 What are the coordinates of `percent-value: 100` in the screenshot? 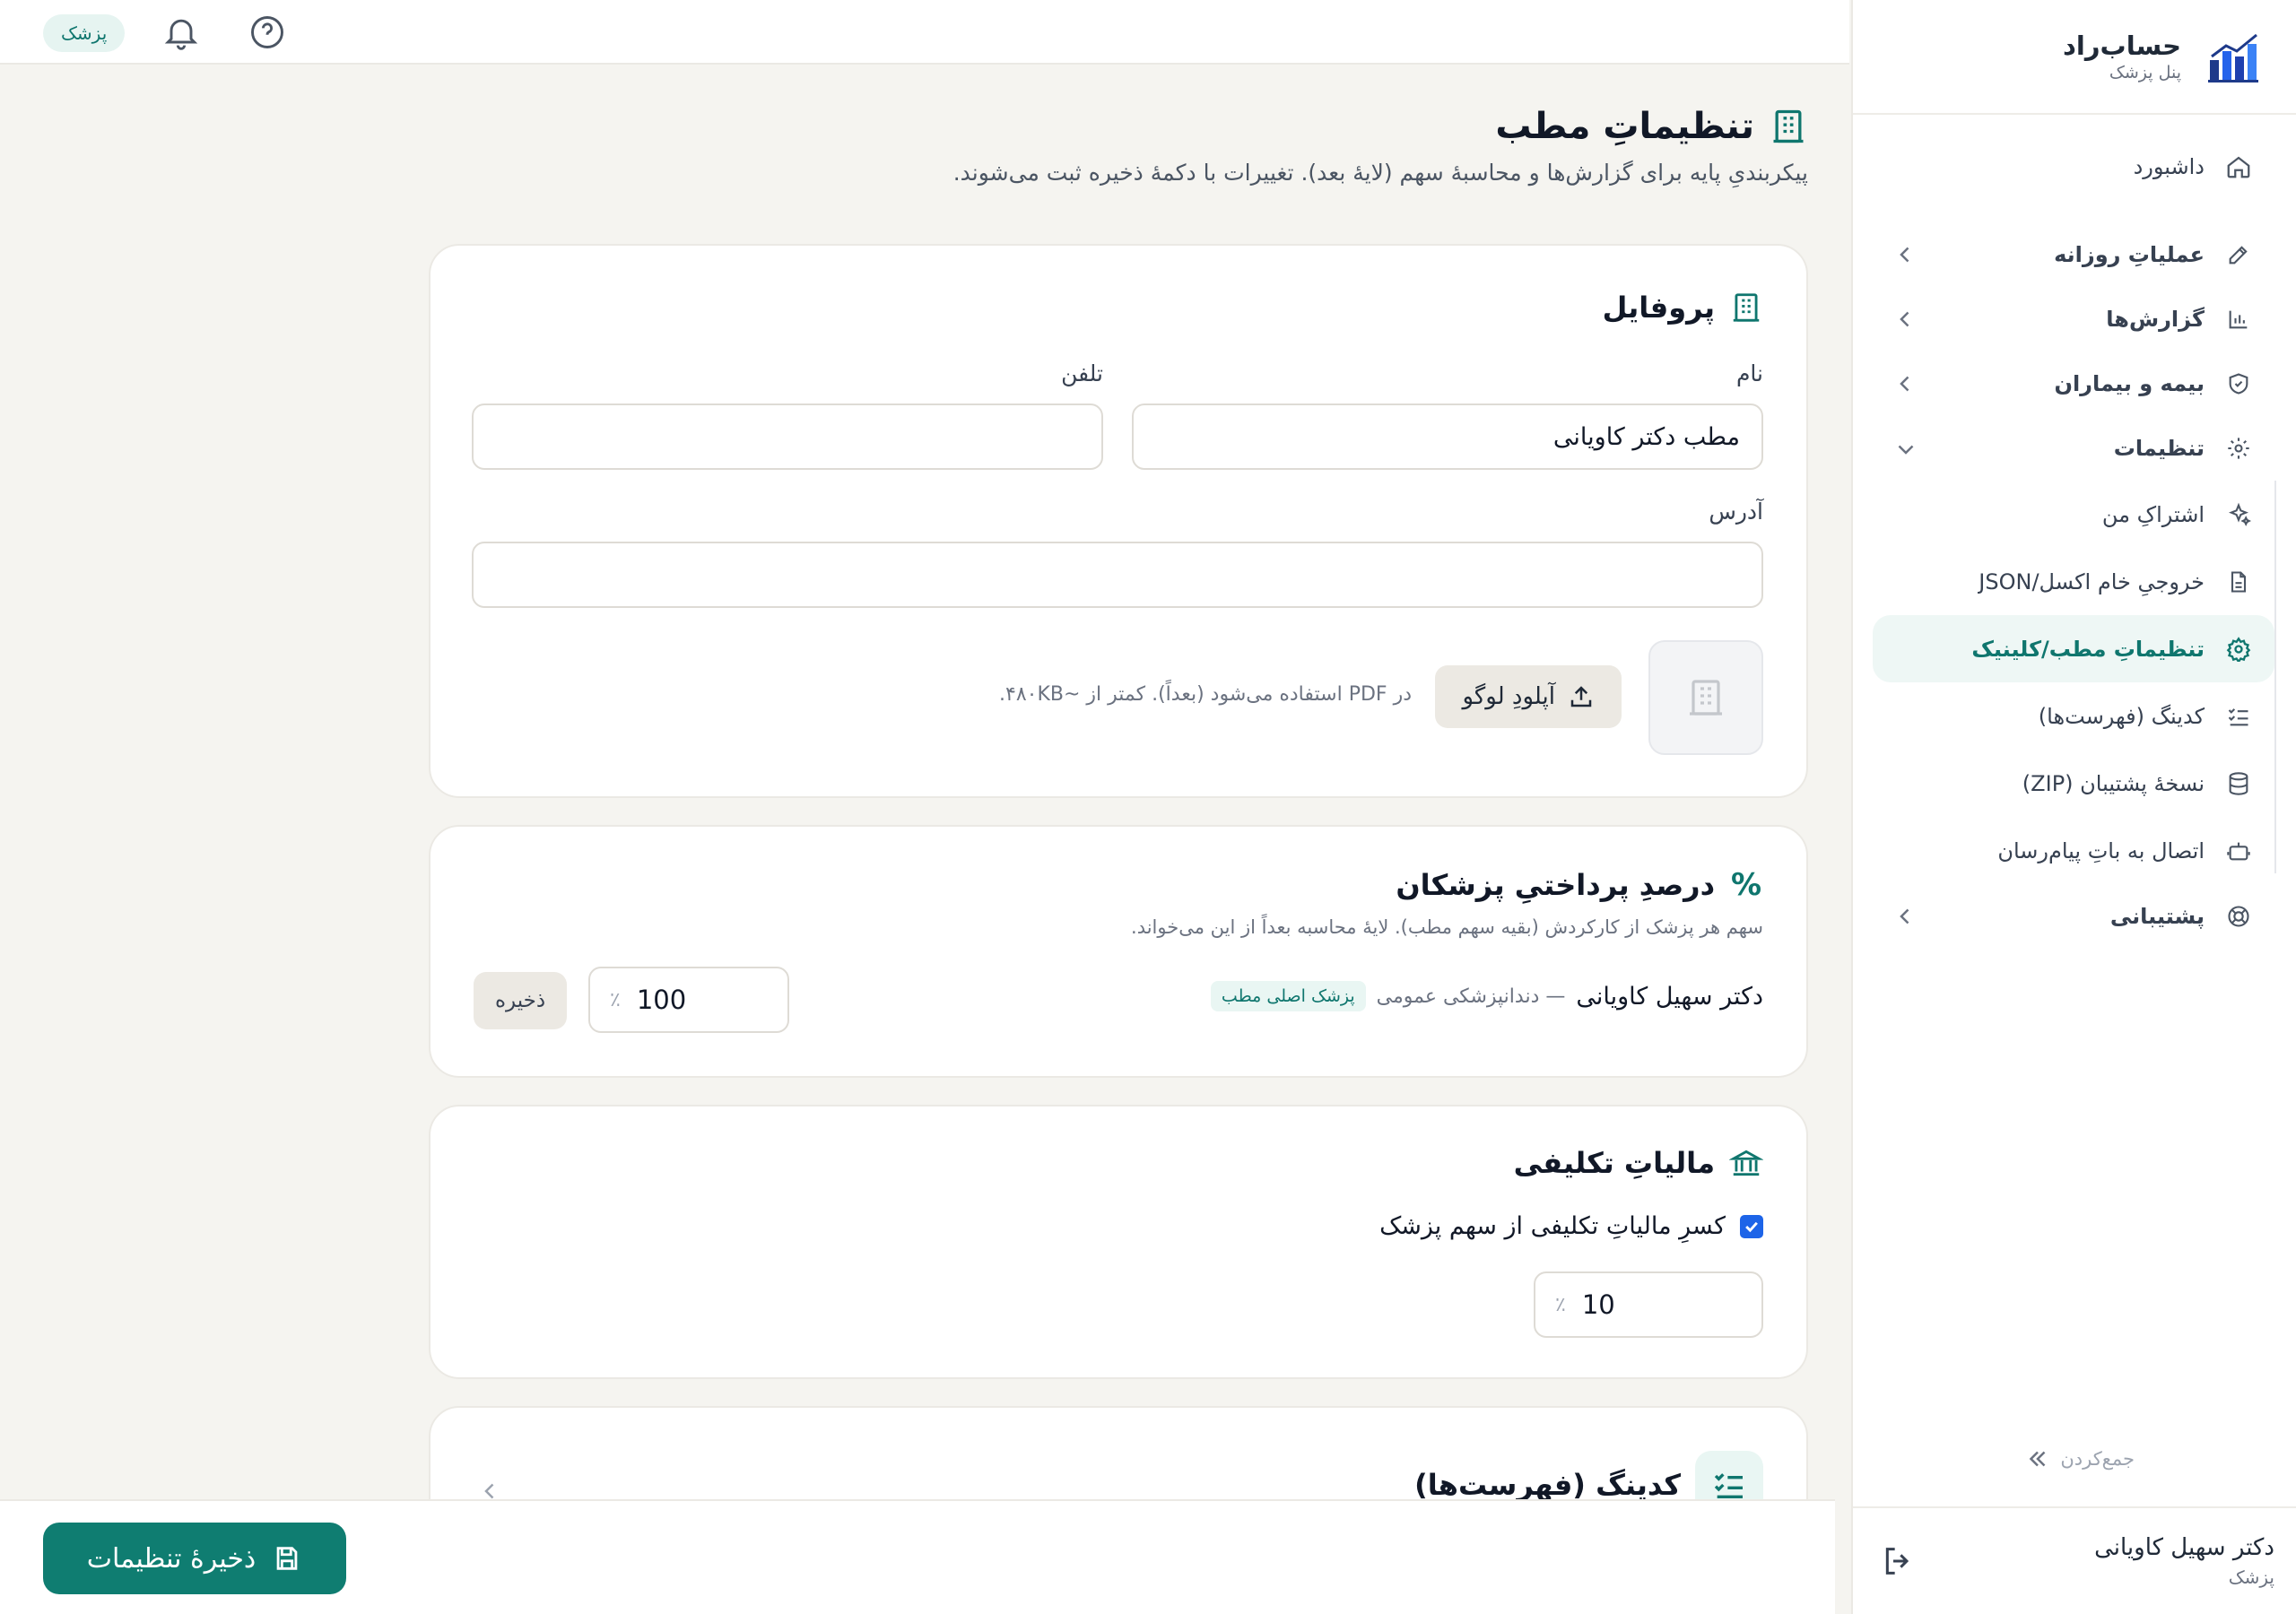 It's located at (661, 1000).